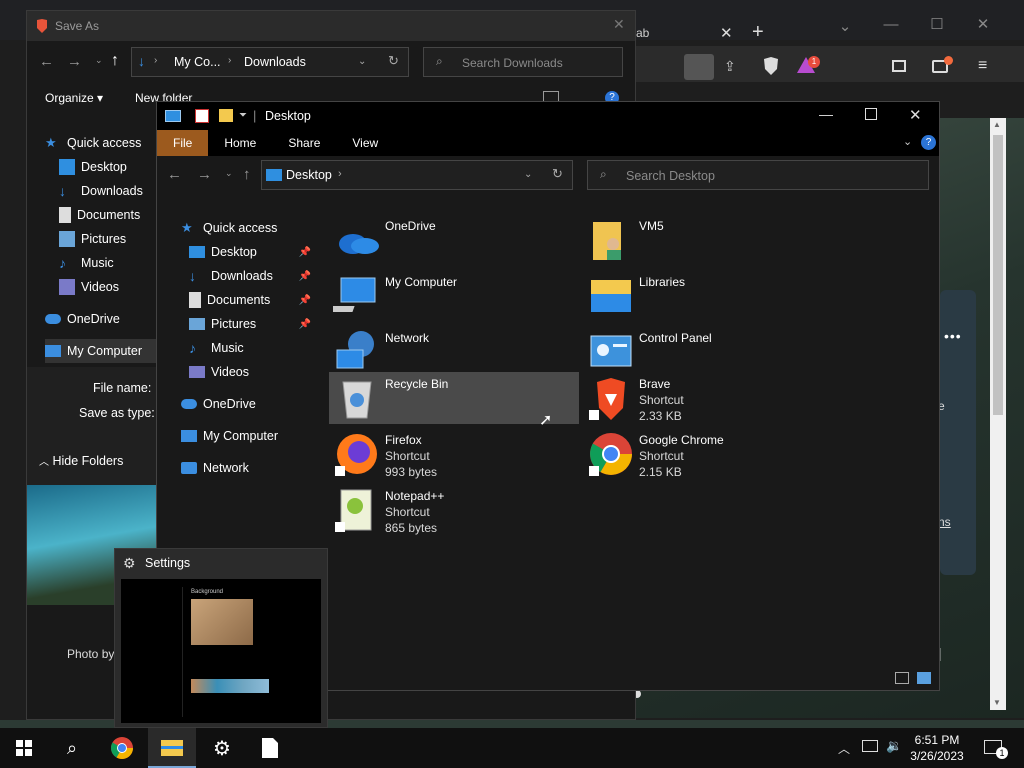  I want to click on maximize-icon, so click(871, 114).